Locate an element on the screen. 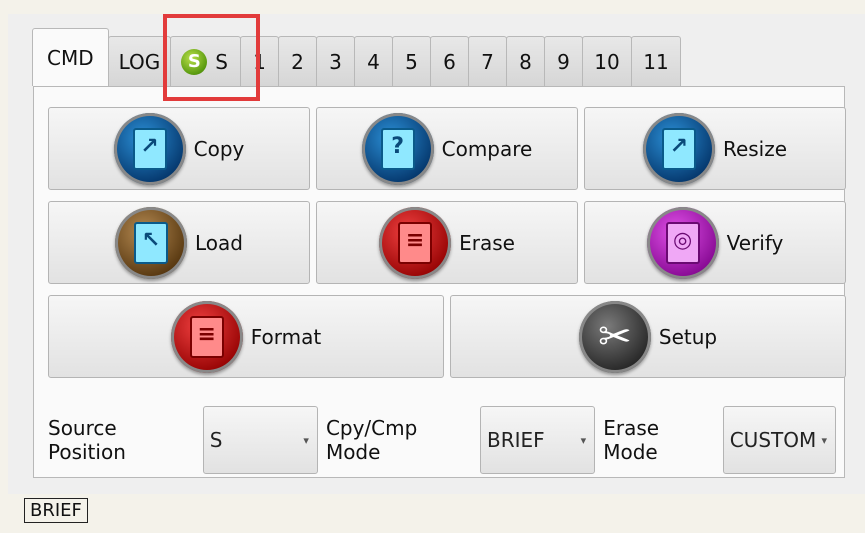 This screenshot has height=533, width=865. tab-label: 9 is located at coordinates (563, 61).